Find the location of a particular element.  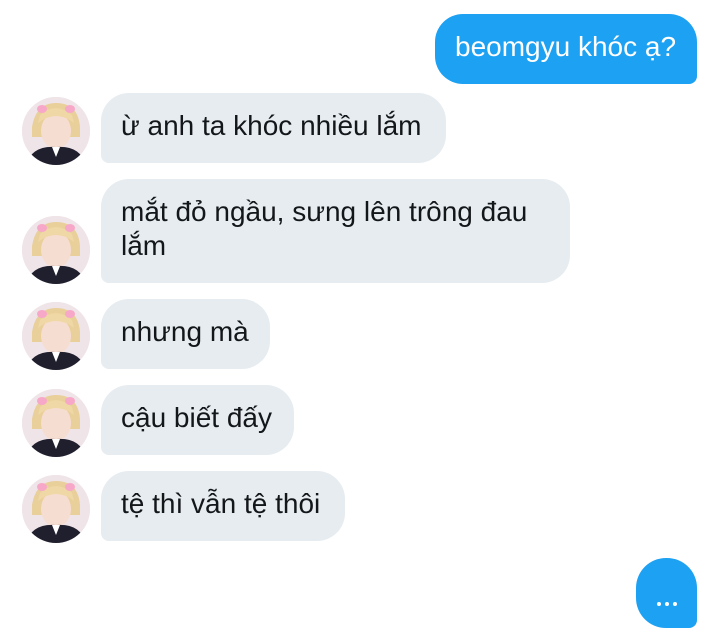

sent-message-text: beomgyu khóc ạ? is located at coordinates (566, 46).